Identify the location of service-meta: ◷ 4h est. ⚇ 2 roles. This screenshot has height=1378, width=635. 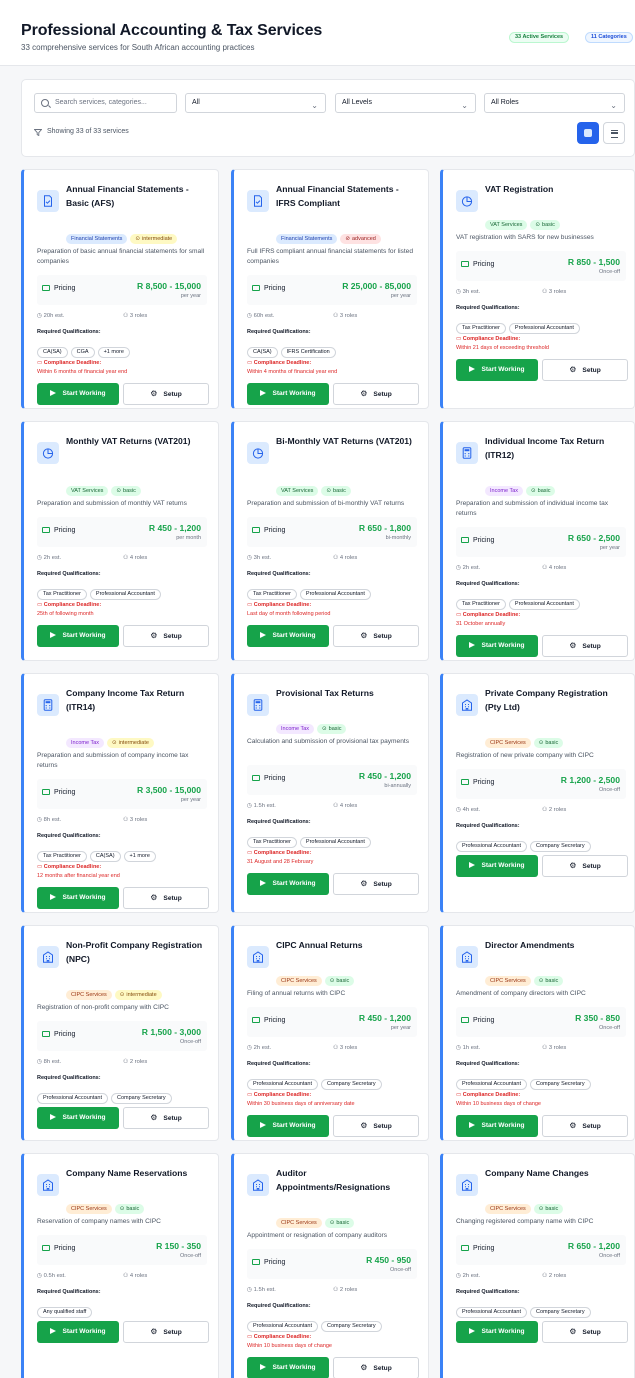
(541, 810).